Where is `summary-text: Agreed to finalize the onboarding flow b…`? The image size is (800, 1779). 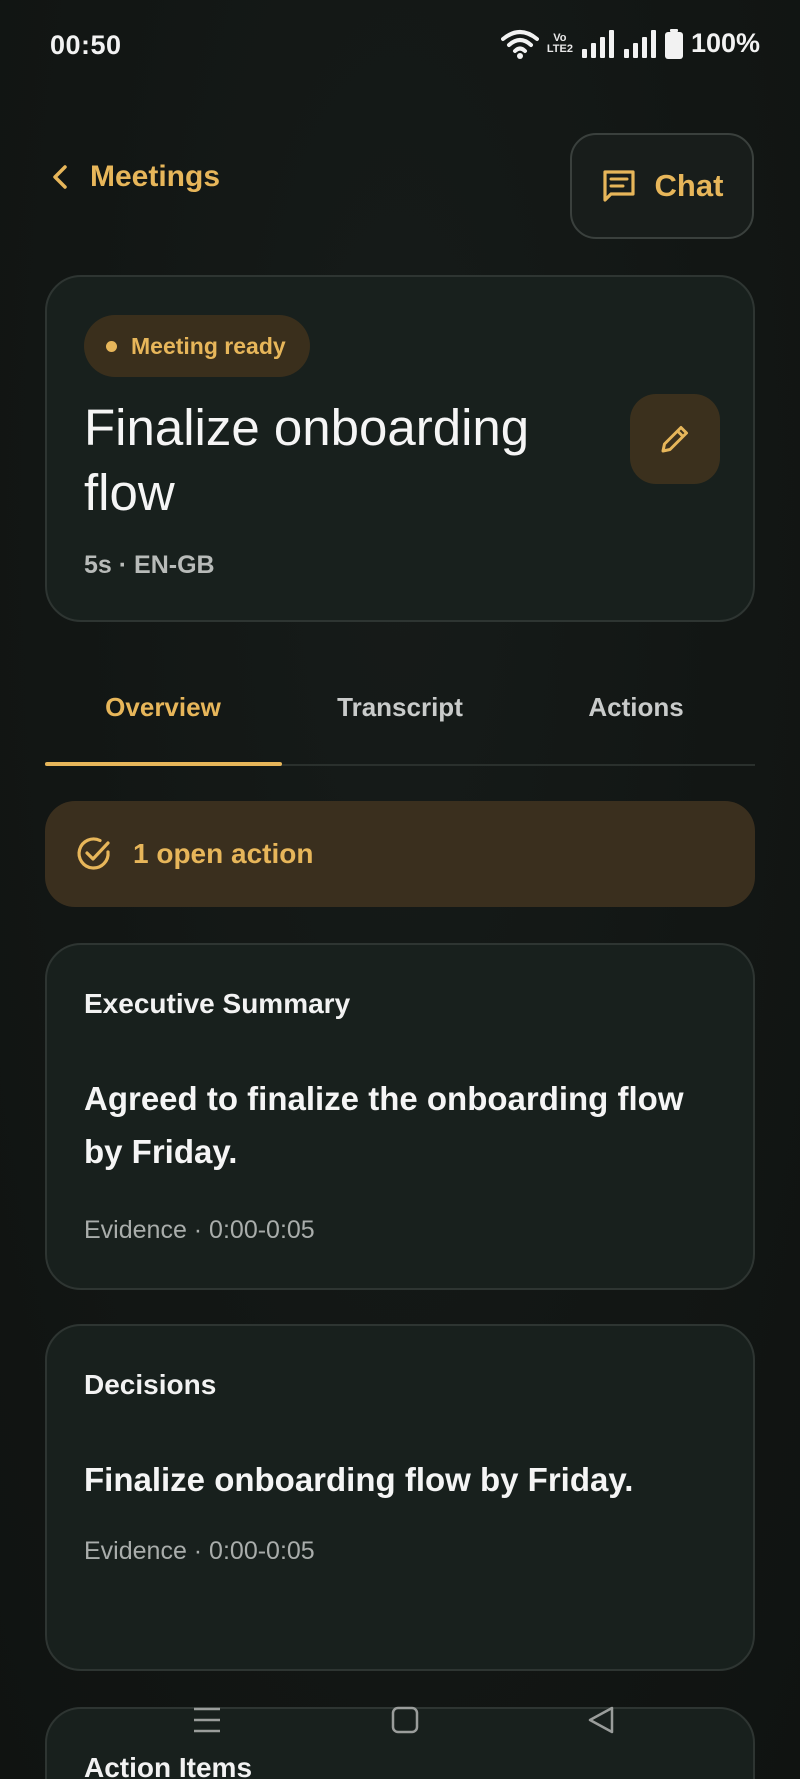 summary-text: Agreed to finalize the onboarding flow b… is located at coordinates (384, 1125).